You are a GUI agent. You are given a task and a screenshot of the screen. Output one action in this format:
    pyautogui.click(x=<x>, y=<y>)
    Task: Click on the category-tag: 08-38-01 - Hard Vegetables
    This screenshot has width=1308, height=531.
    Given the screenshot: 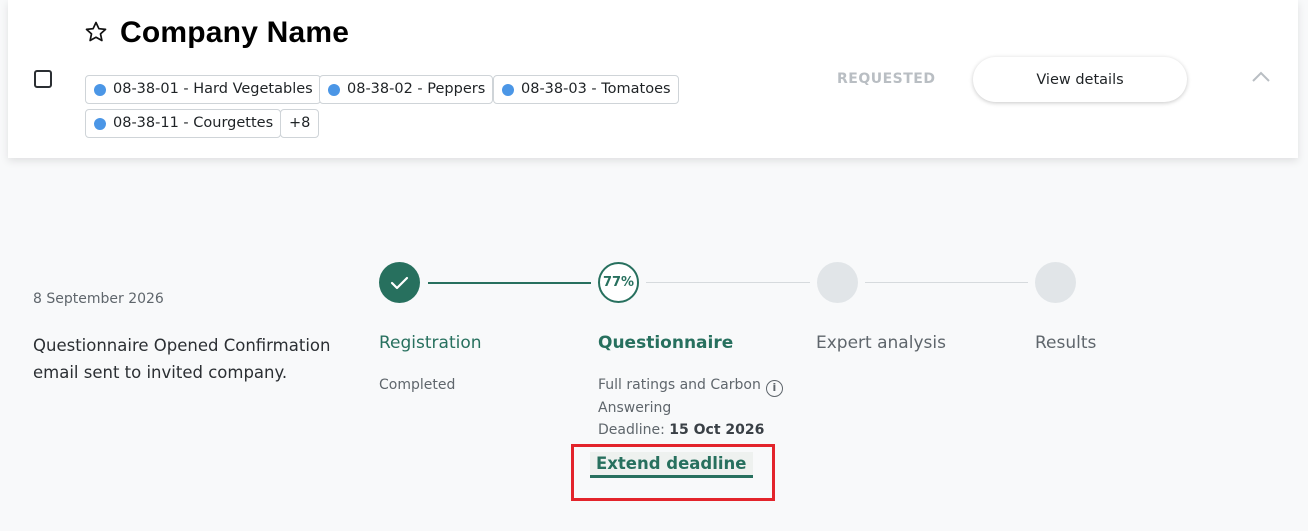 What is the action you would take?
    pyautogui.click(x=203, y=89)
    